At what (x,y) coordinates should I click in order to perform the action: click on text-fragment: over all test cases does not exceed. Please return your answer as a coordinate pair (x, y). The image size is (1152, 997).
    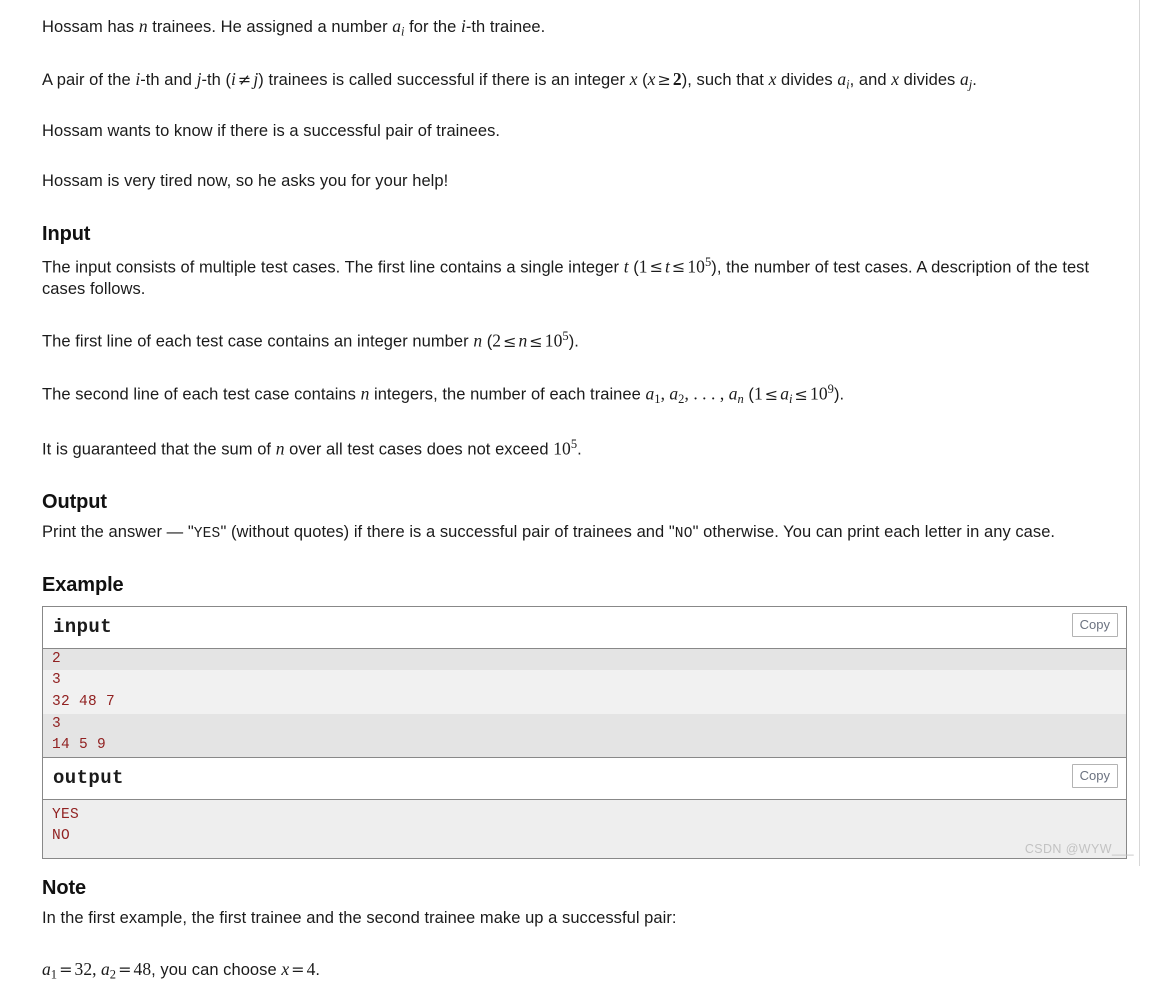
    Looking at the image, I should click on (419, 448).